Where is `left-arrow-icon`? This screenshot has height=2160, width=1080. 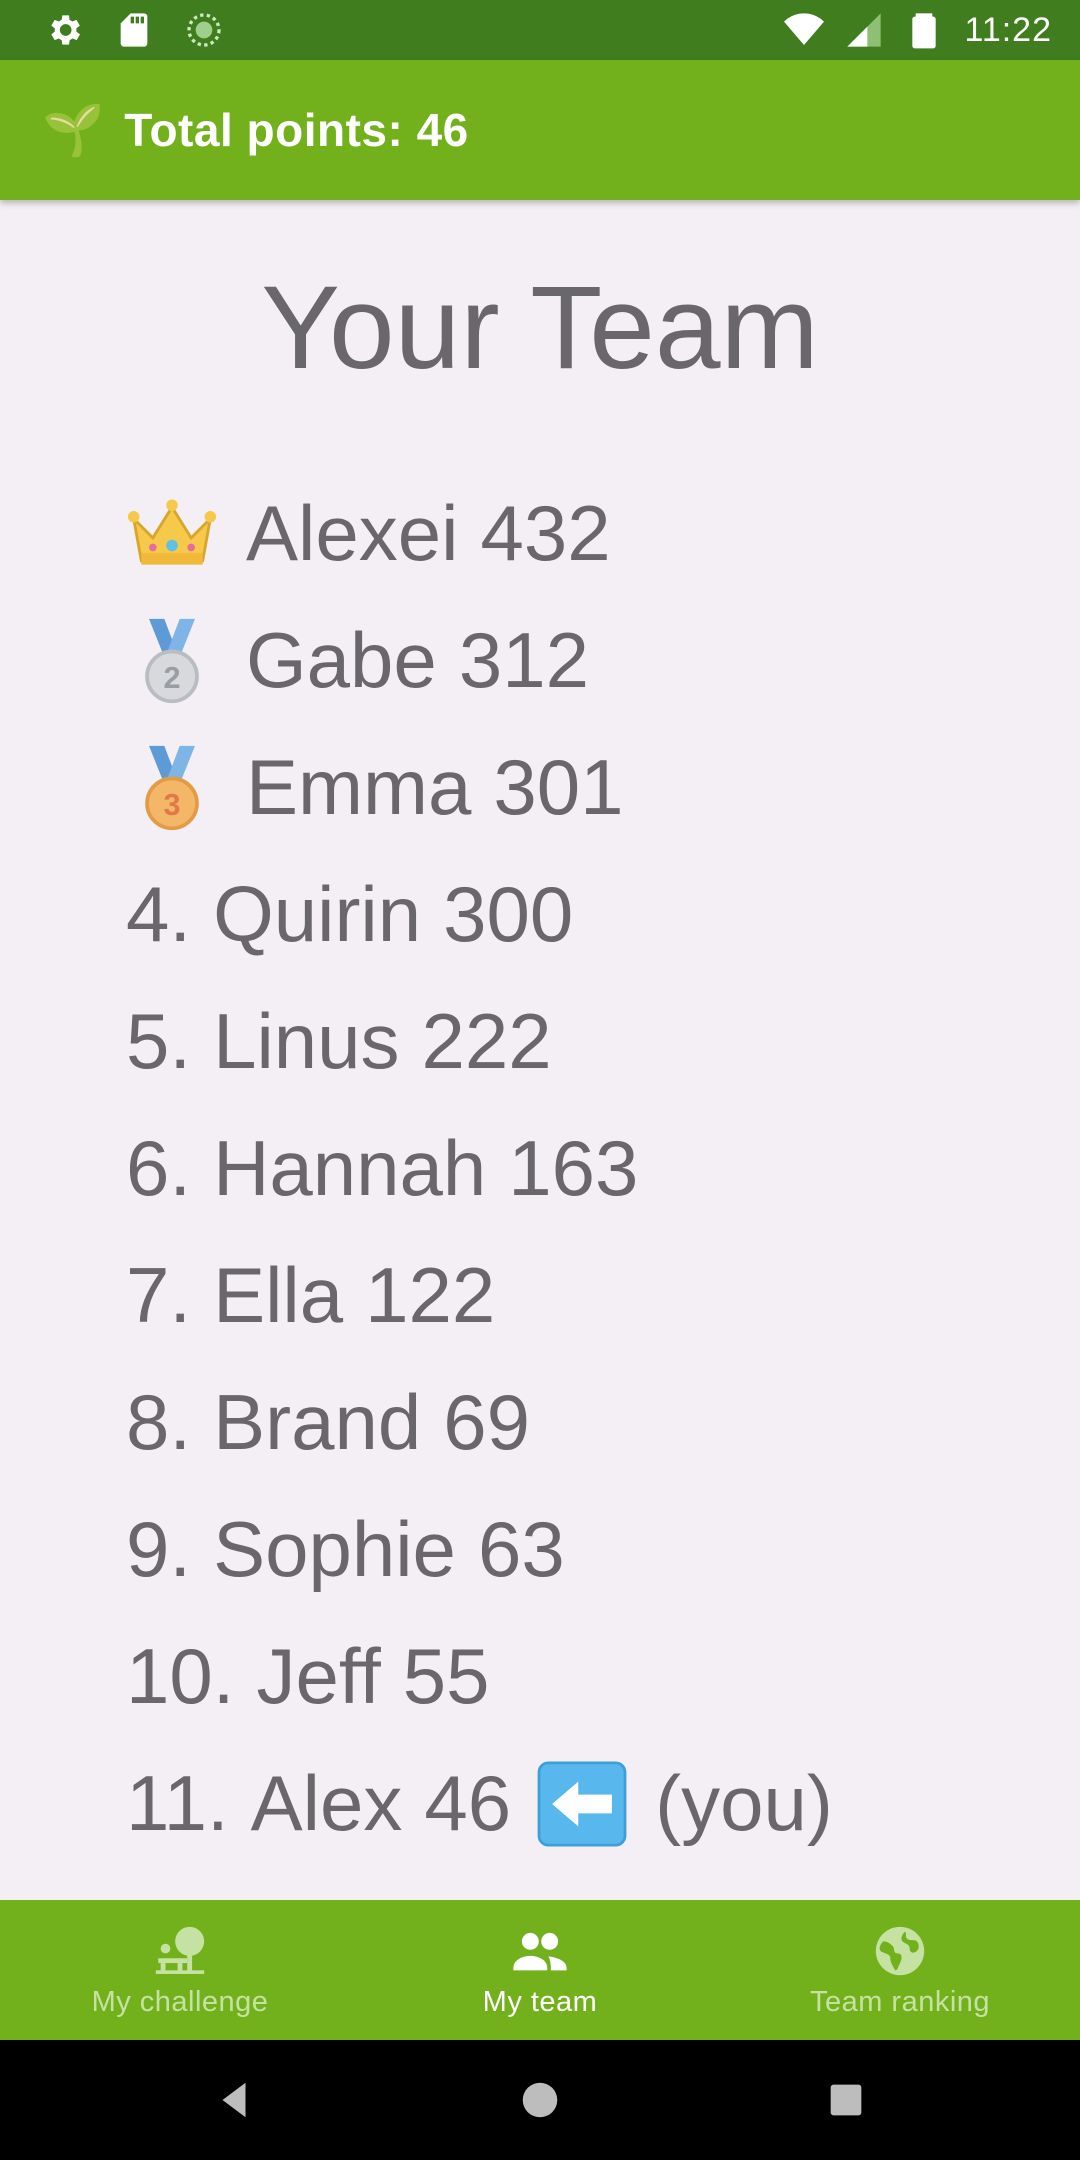
left-arrow-icon is located at coordinates (582, 1803).